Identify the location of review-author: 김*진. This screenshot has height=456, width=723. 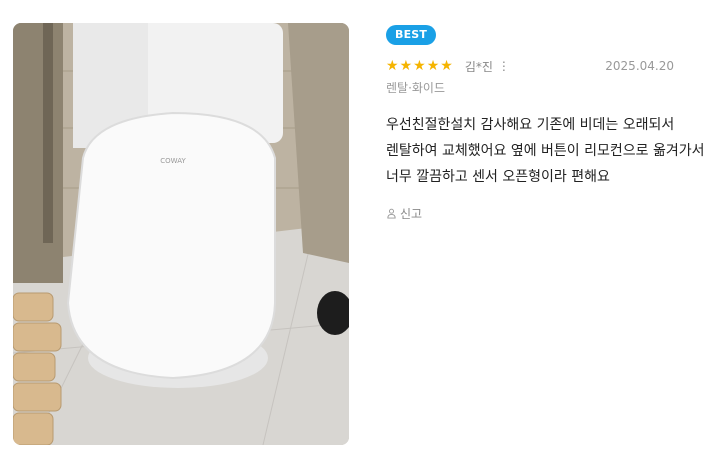
(478, 66).